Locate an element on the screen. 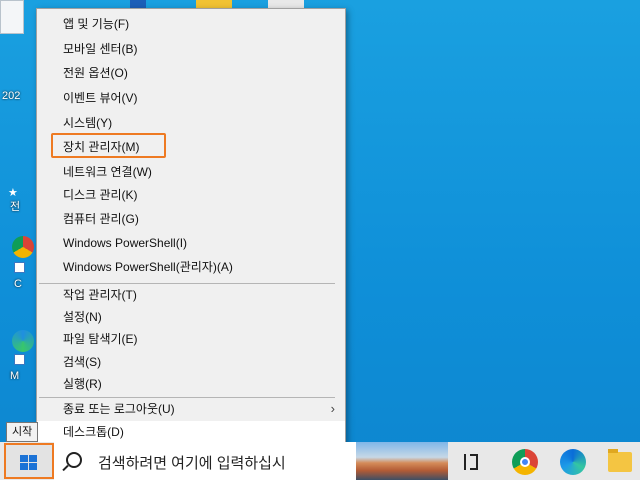  windows-logo-icon is located at coordinates (29, 463).